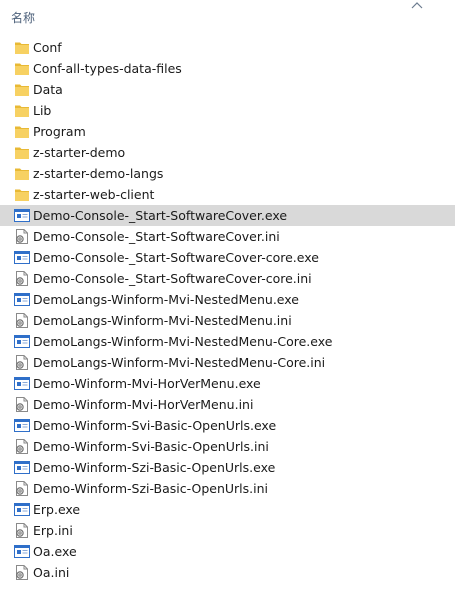 The height and width of the screenshot is (596, 455). I want to click on name-column-header: 名称, so click(23, 17).